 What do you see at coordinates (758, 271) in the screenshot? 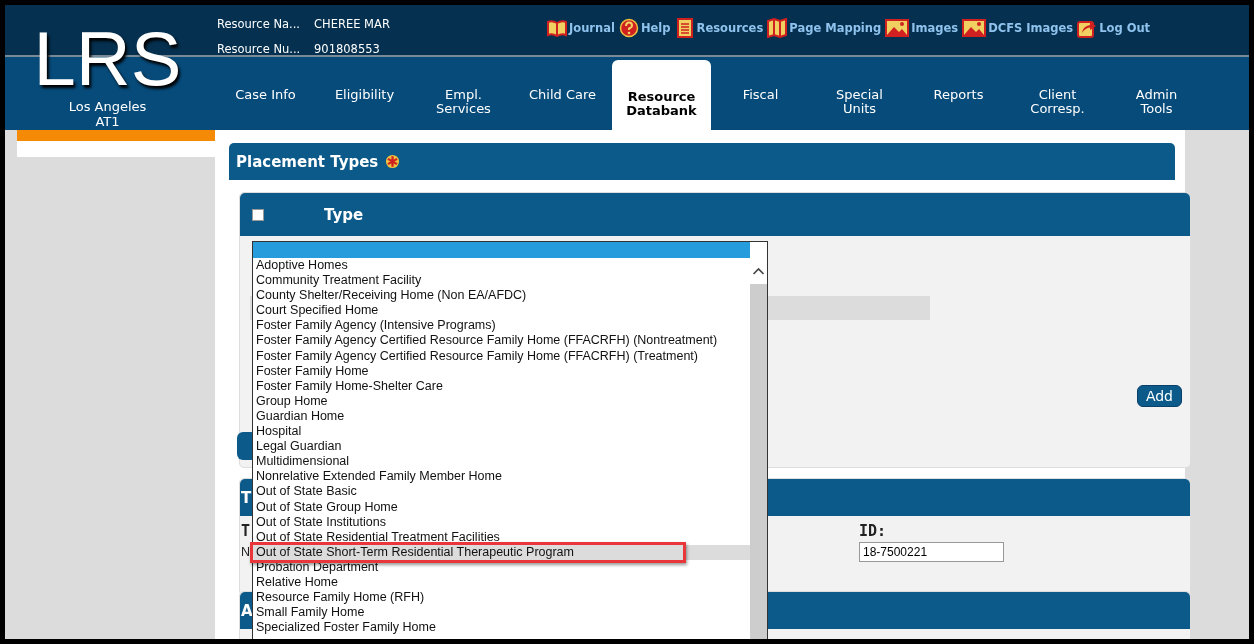
I see `scroll-up-icon` at bounding box center [758, 271].